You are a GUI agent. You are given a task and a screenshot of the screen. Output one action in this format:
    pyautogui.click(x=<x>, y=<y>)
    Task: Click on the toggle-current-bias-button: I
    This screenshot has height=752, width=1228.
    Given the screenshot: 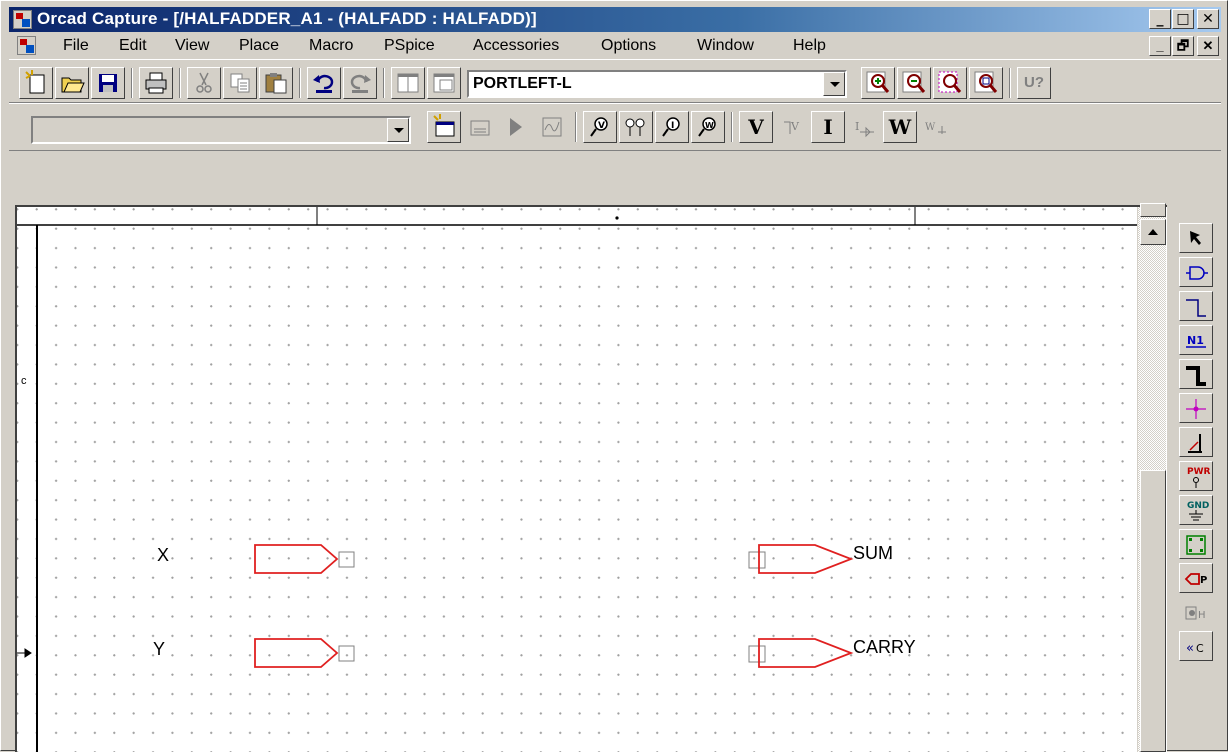 What is the action you would take?
    pyautogui.click(x=864, y=127)
    